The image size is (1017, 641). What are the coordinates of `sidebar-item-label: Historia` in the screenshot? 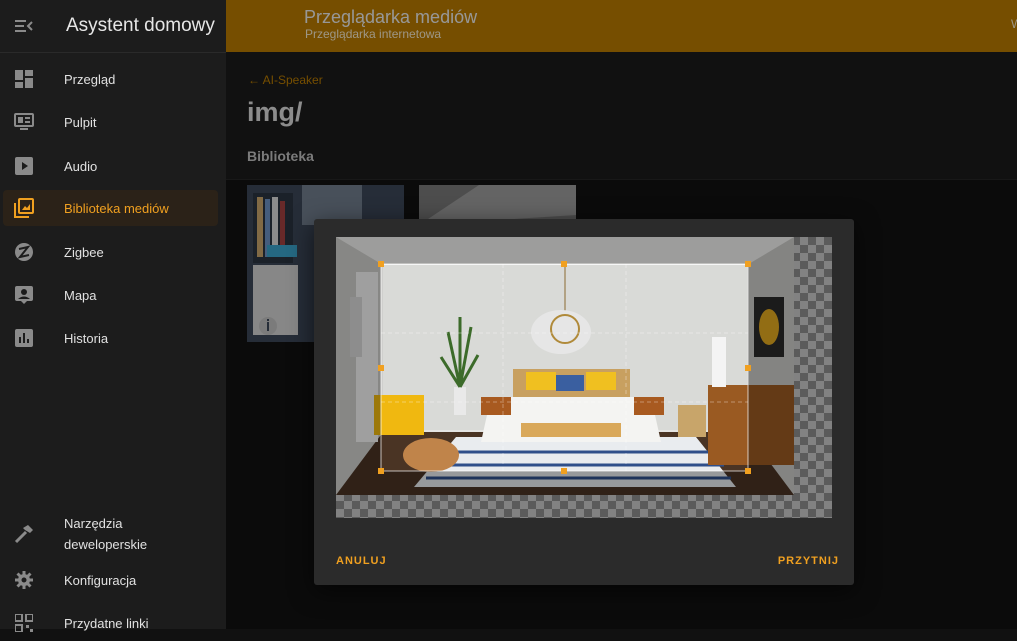 It's located at (86, 338).